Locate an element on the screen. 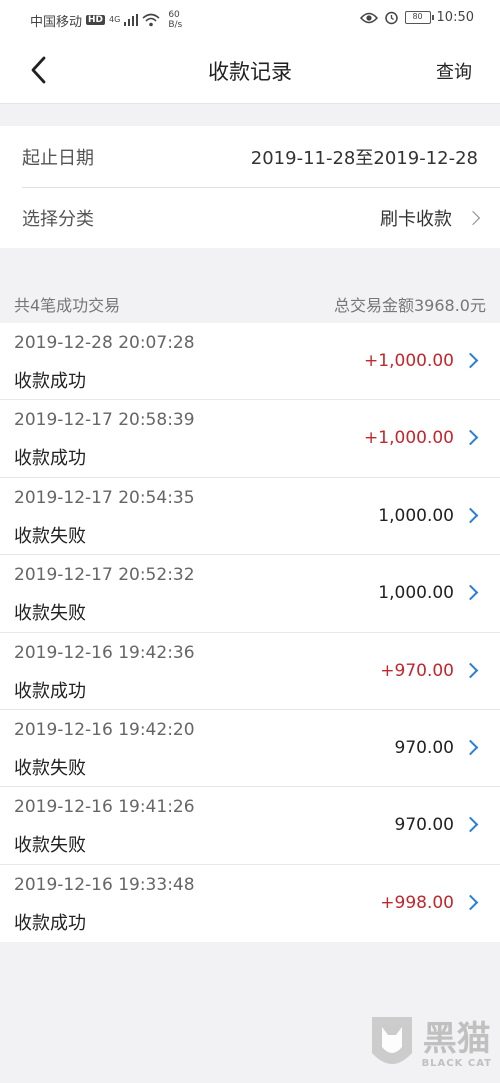 The height and width of the screenshot is (1083, 500). summary-bar: 共4笔成功交易 总交易金额3968.0元 is located at coordinates (250, 304).